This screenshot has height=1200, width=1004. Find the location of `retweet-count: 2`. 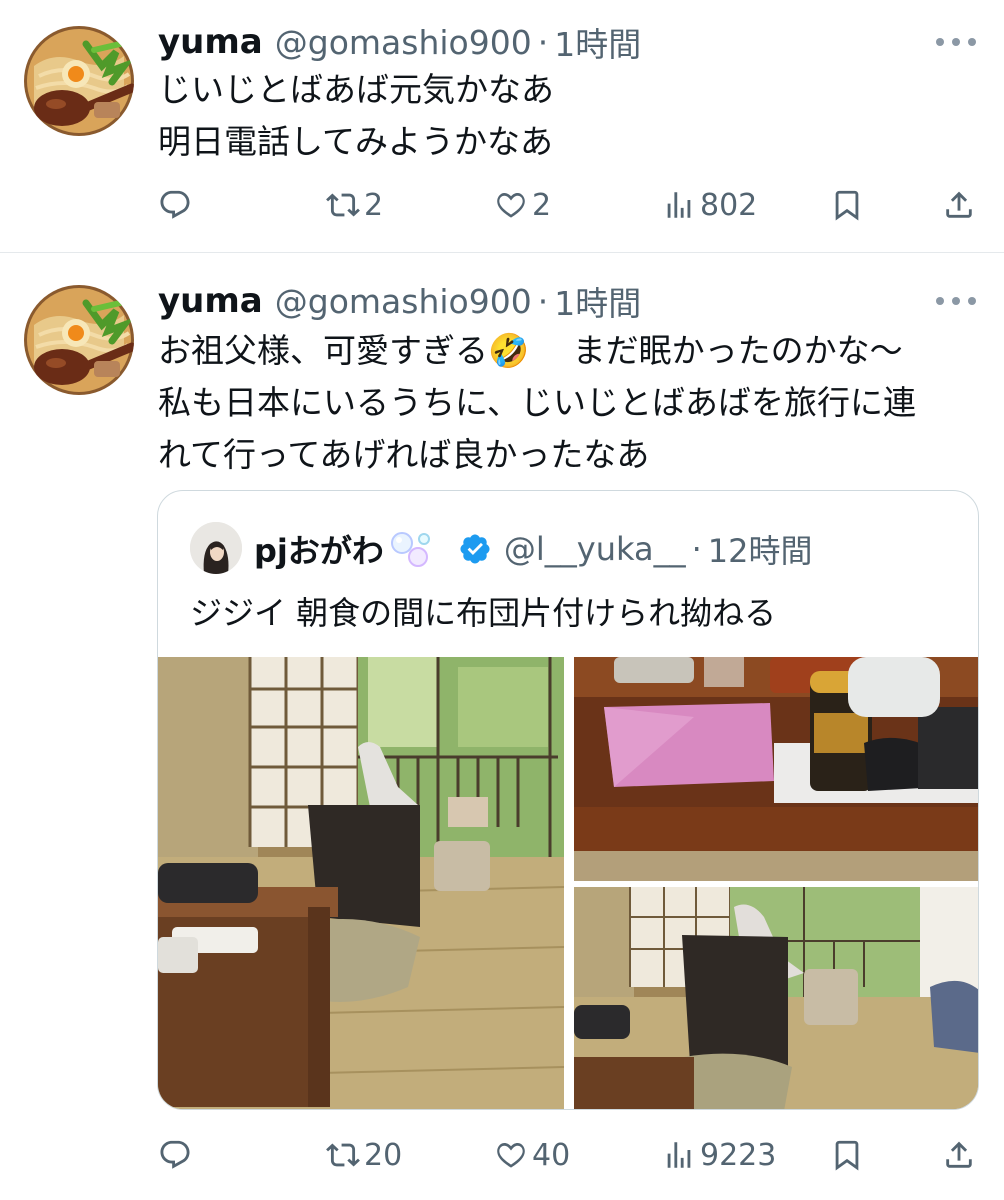

retweet-count: 2 is located at coordinates (374, 205).